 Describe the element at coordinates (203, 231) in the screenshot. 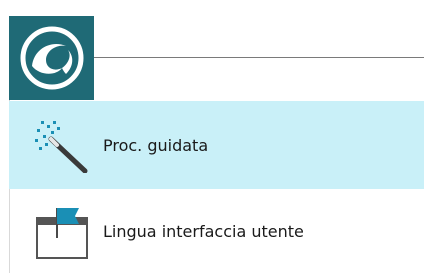

I see `menu-item-label: Lingua interfaccia utente` at that location.